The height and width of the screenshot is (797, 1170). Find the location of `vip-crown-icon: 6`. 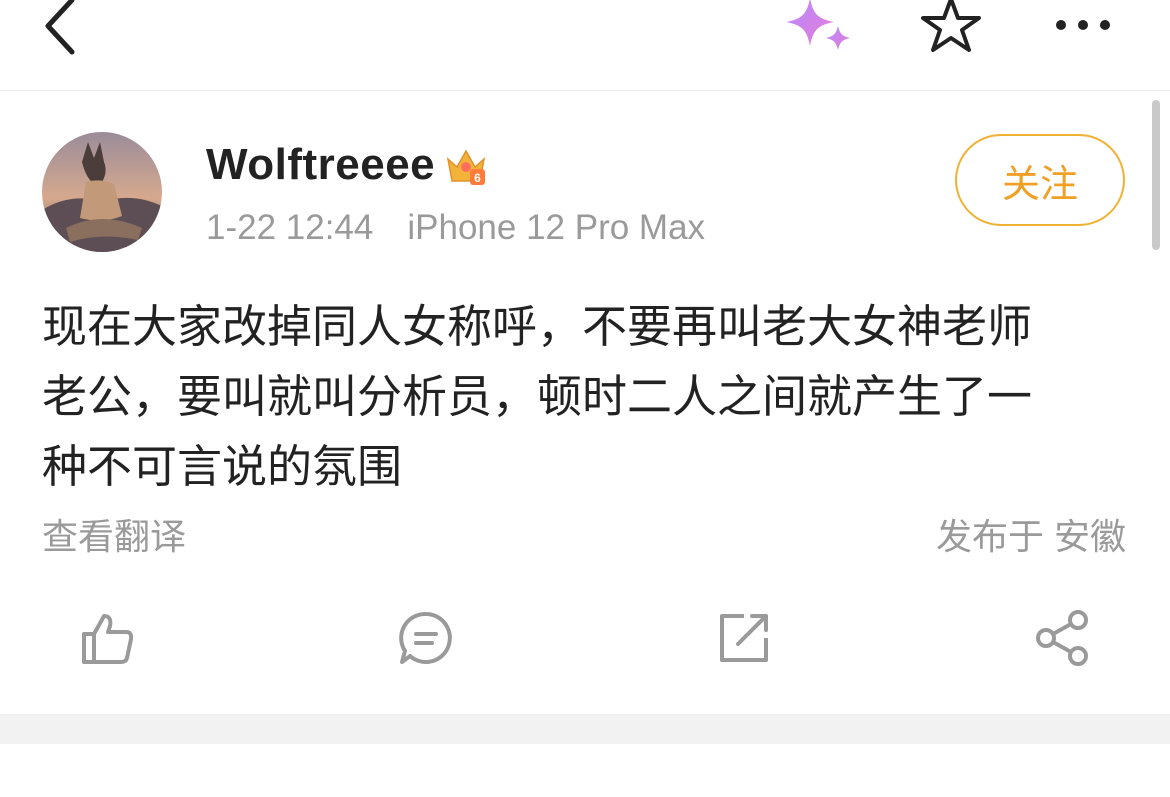

vip-crown-icon: 6 is located at coordinates (466, 167).